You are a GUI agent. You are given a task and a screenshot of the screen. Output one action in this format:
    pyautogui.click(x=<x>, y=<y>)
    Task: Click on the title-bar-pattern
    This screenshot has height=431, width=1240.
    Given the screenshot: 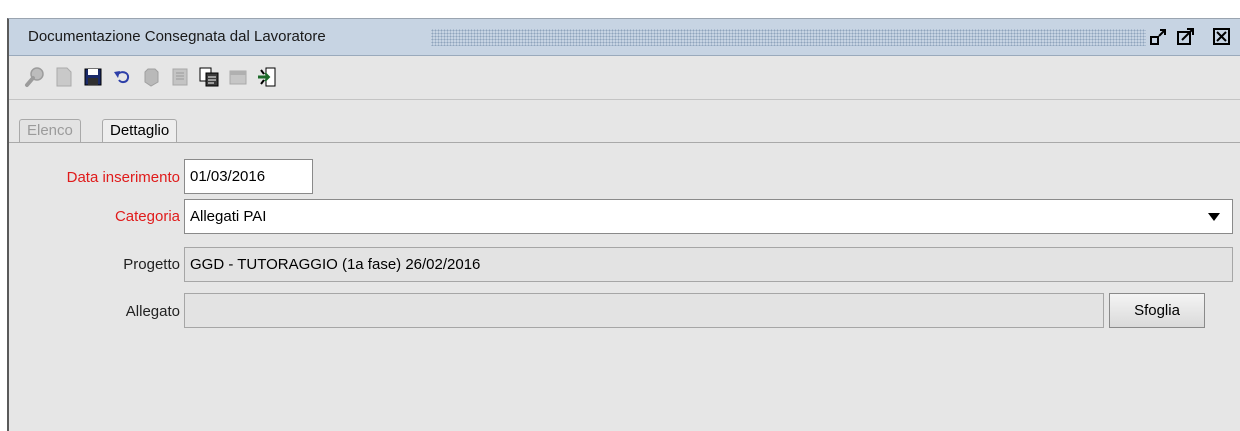 What is the action you would take?
    pyautogui.click(x=788, y=37)
    